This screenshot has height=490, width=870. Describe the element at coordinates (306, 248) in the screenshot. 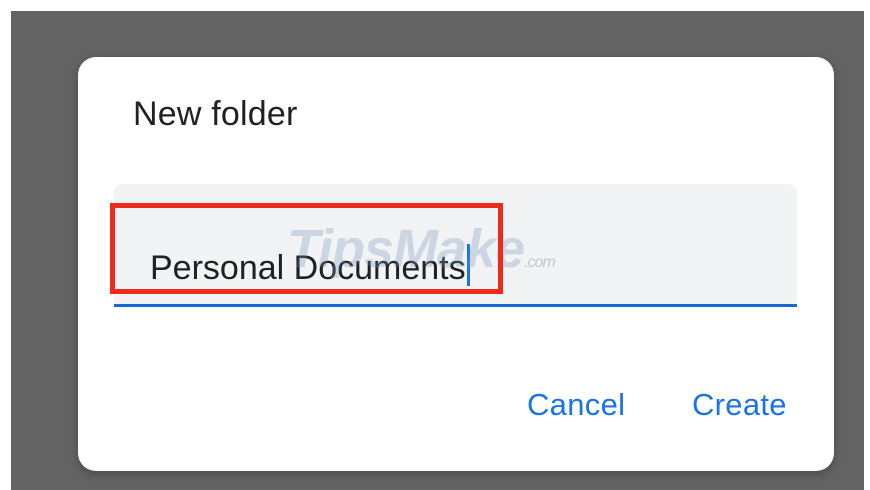

I see `highlight-annotation-box` at that location.